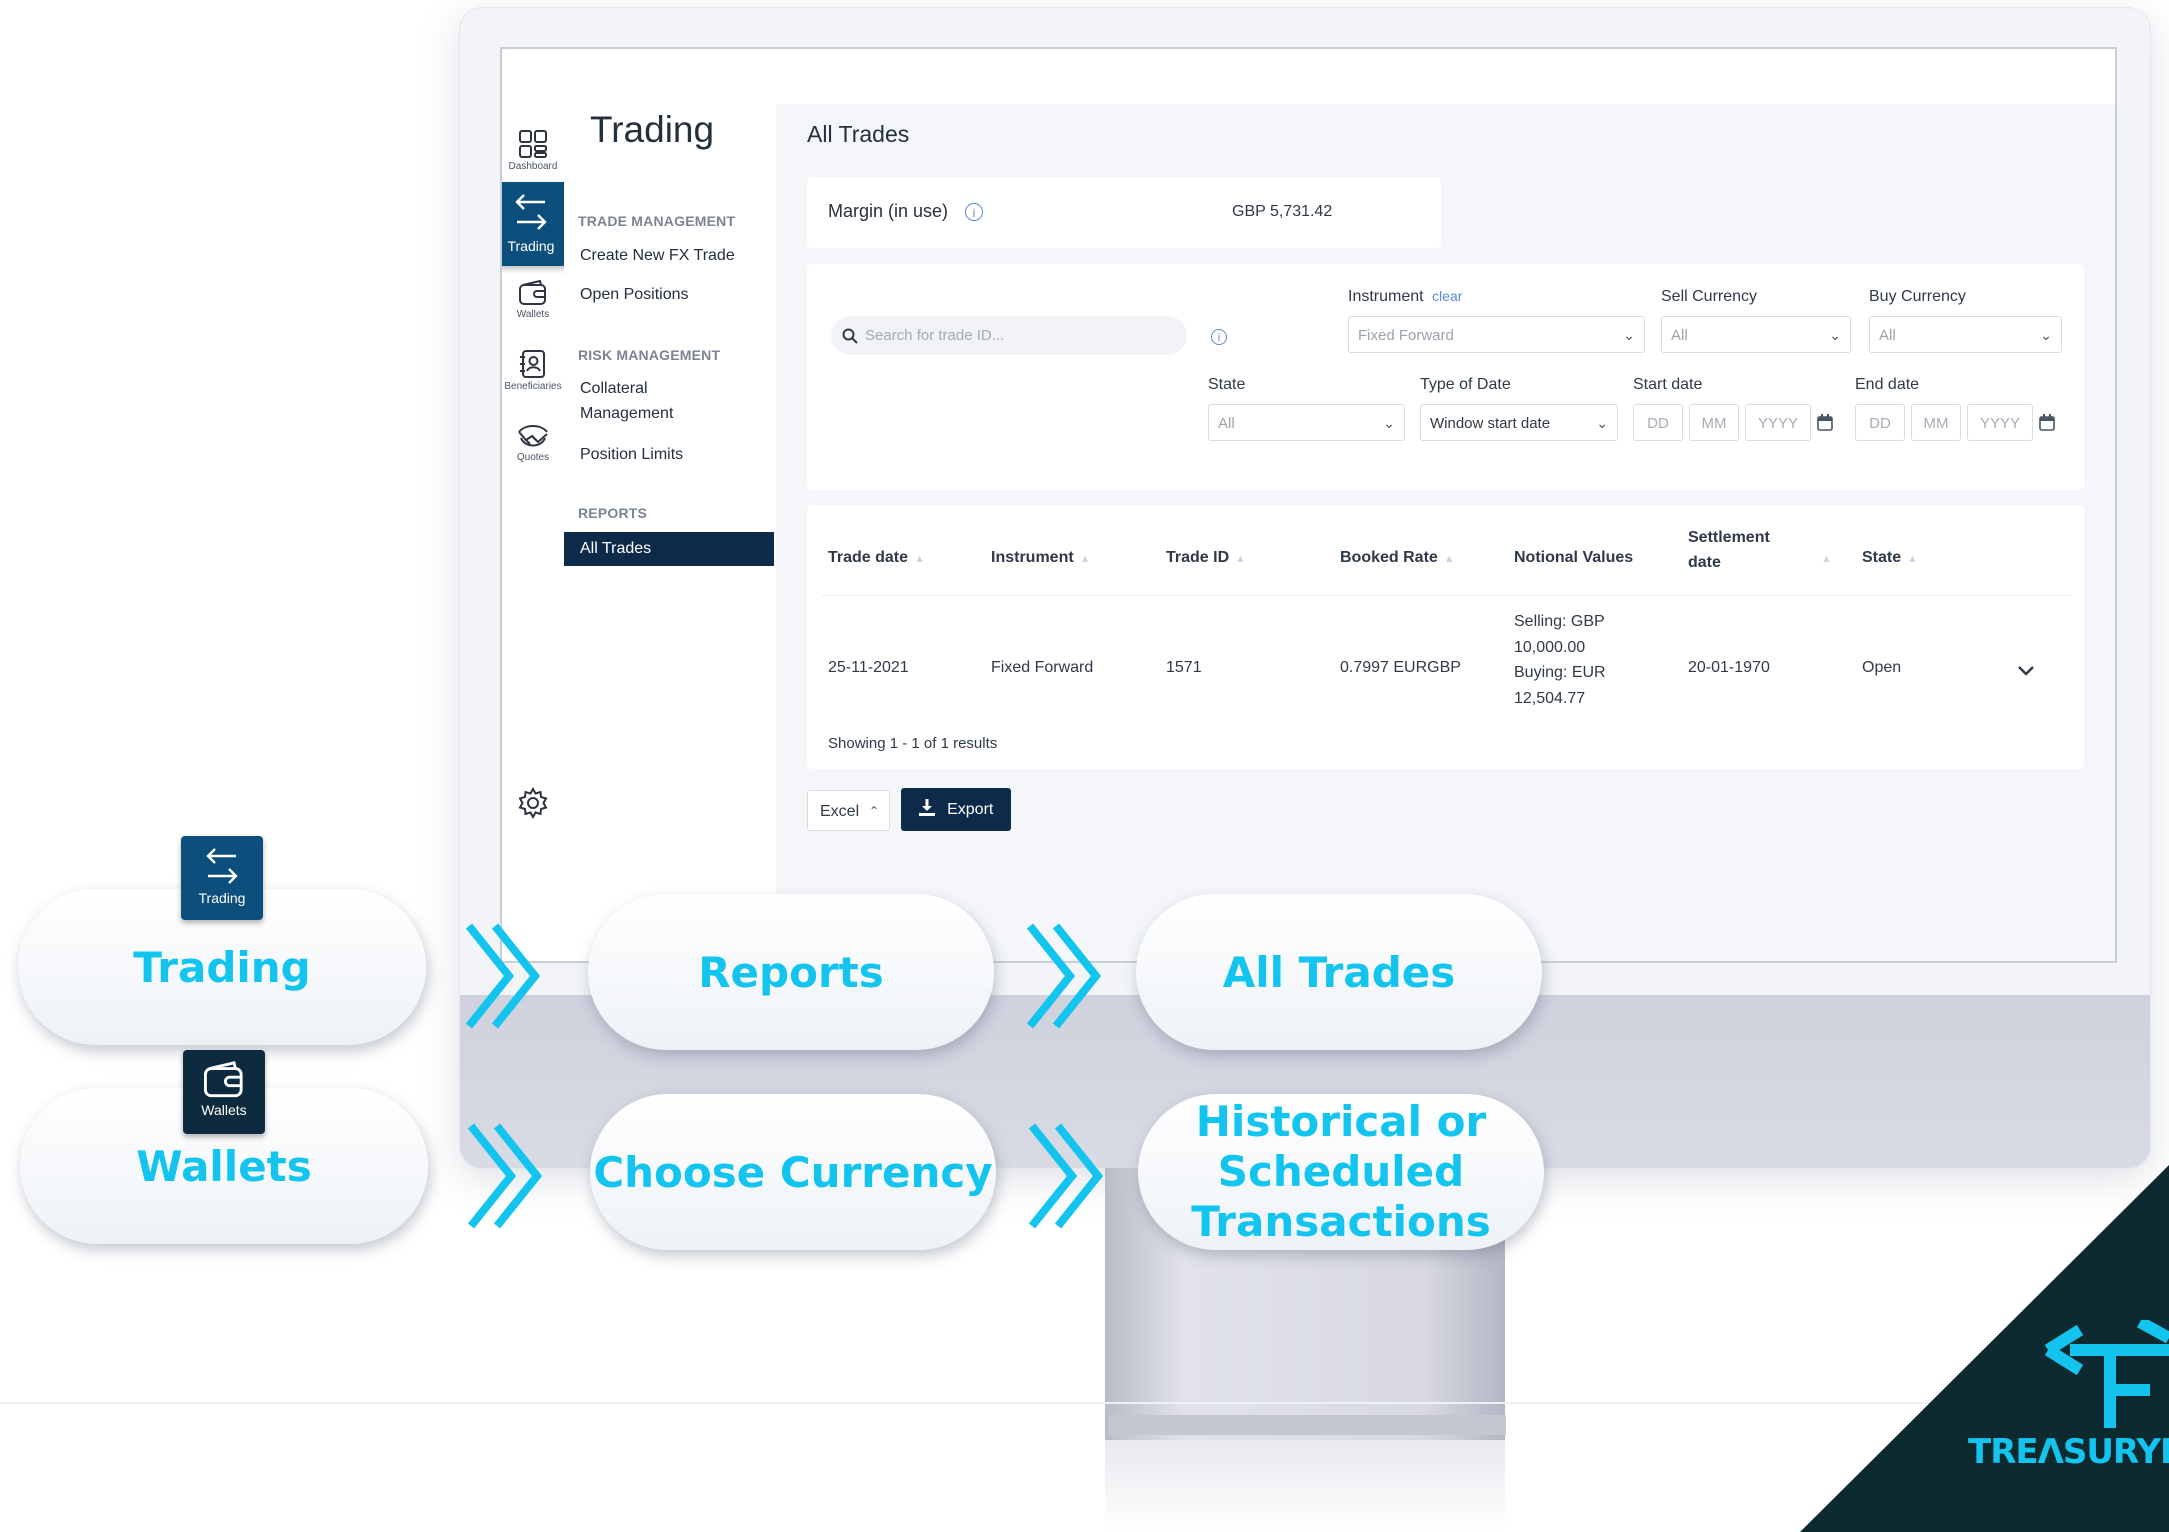 The height and width of the screenshot is (1532, 2169). Describe the element at coordinates (1341, 1121) in the screenshot. I see `flow-step-line: Historical or` at that location.